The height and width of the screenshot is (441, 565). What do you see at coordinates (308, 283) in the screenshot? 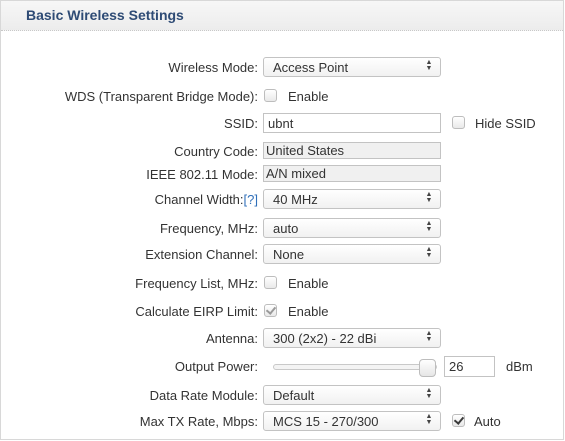
I see `frequency-list-enable-label: Enable` at bounding box center [308, 283].